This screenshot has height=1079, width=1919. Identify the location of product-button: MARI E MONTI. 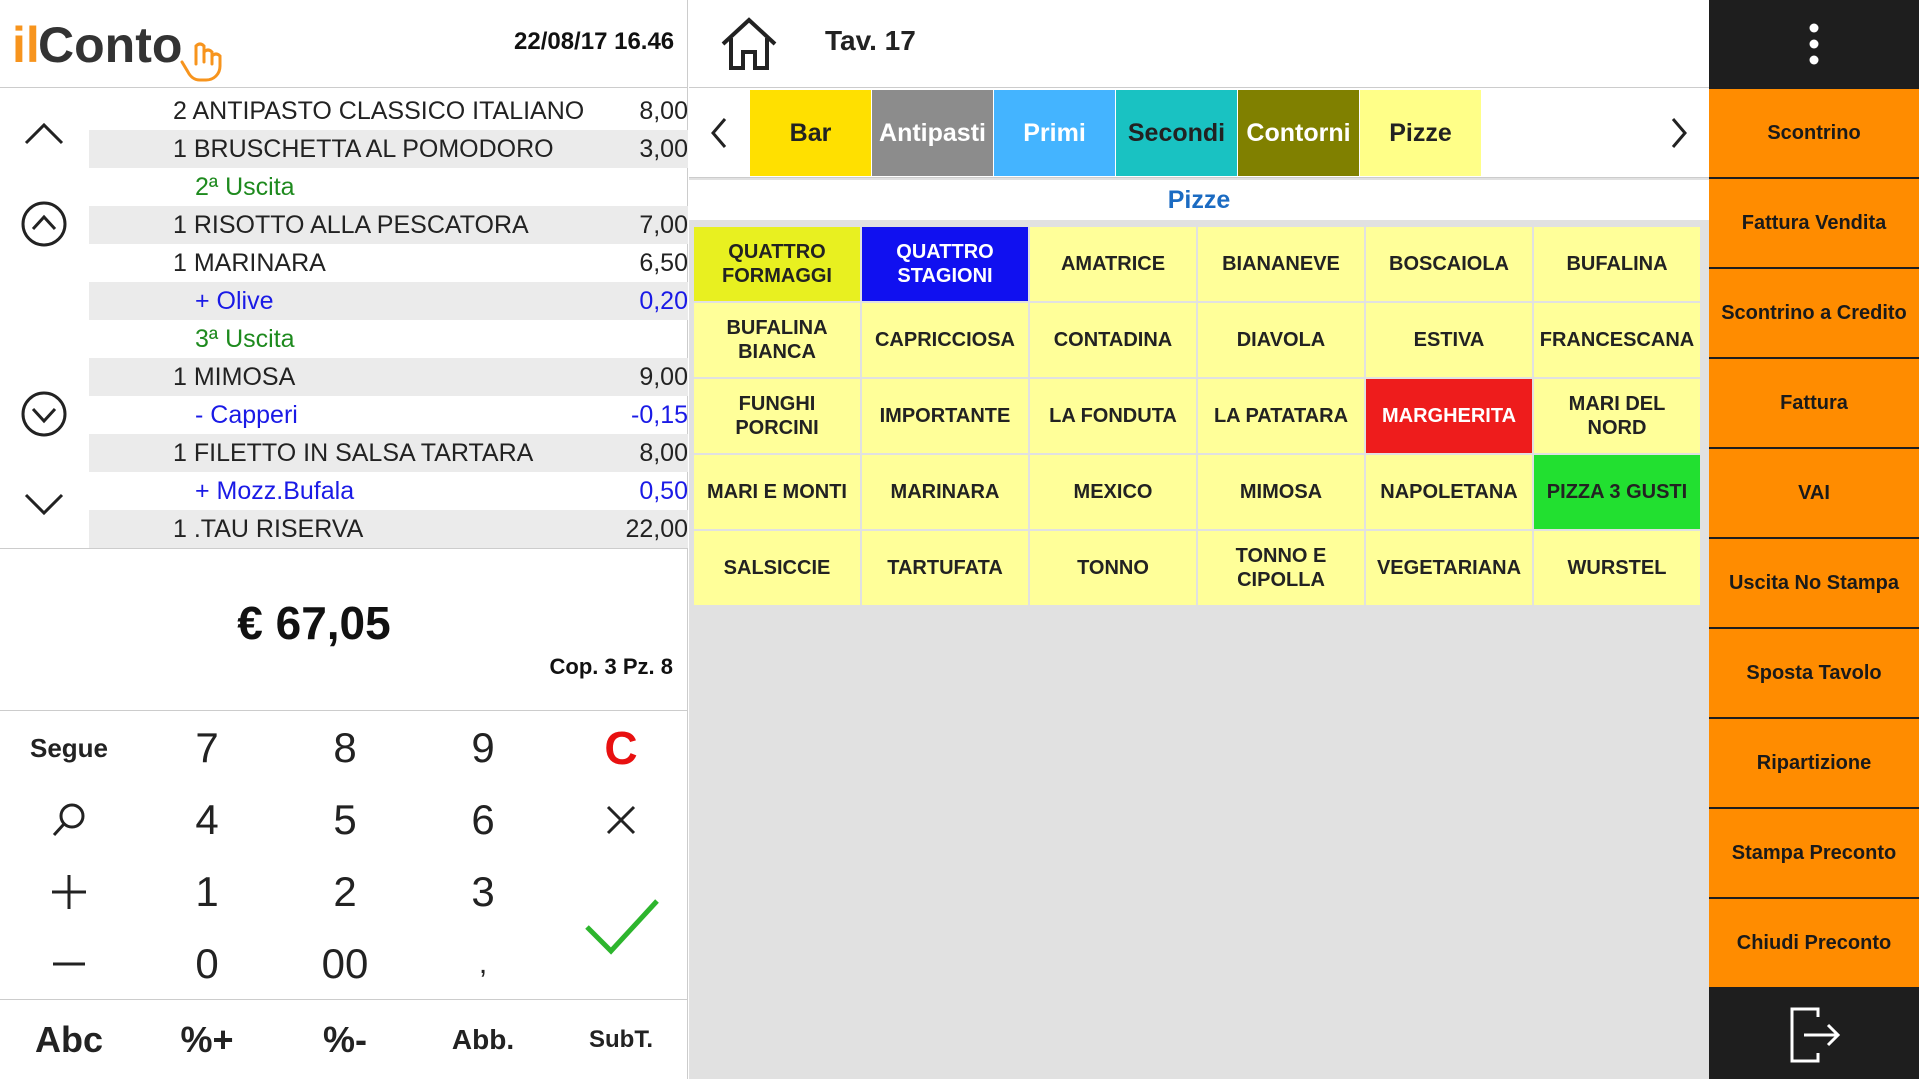
(777, 492).